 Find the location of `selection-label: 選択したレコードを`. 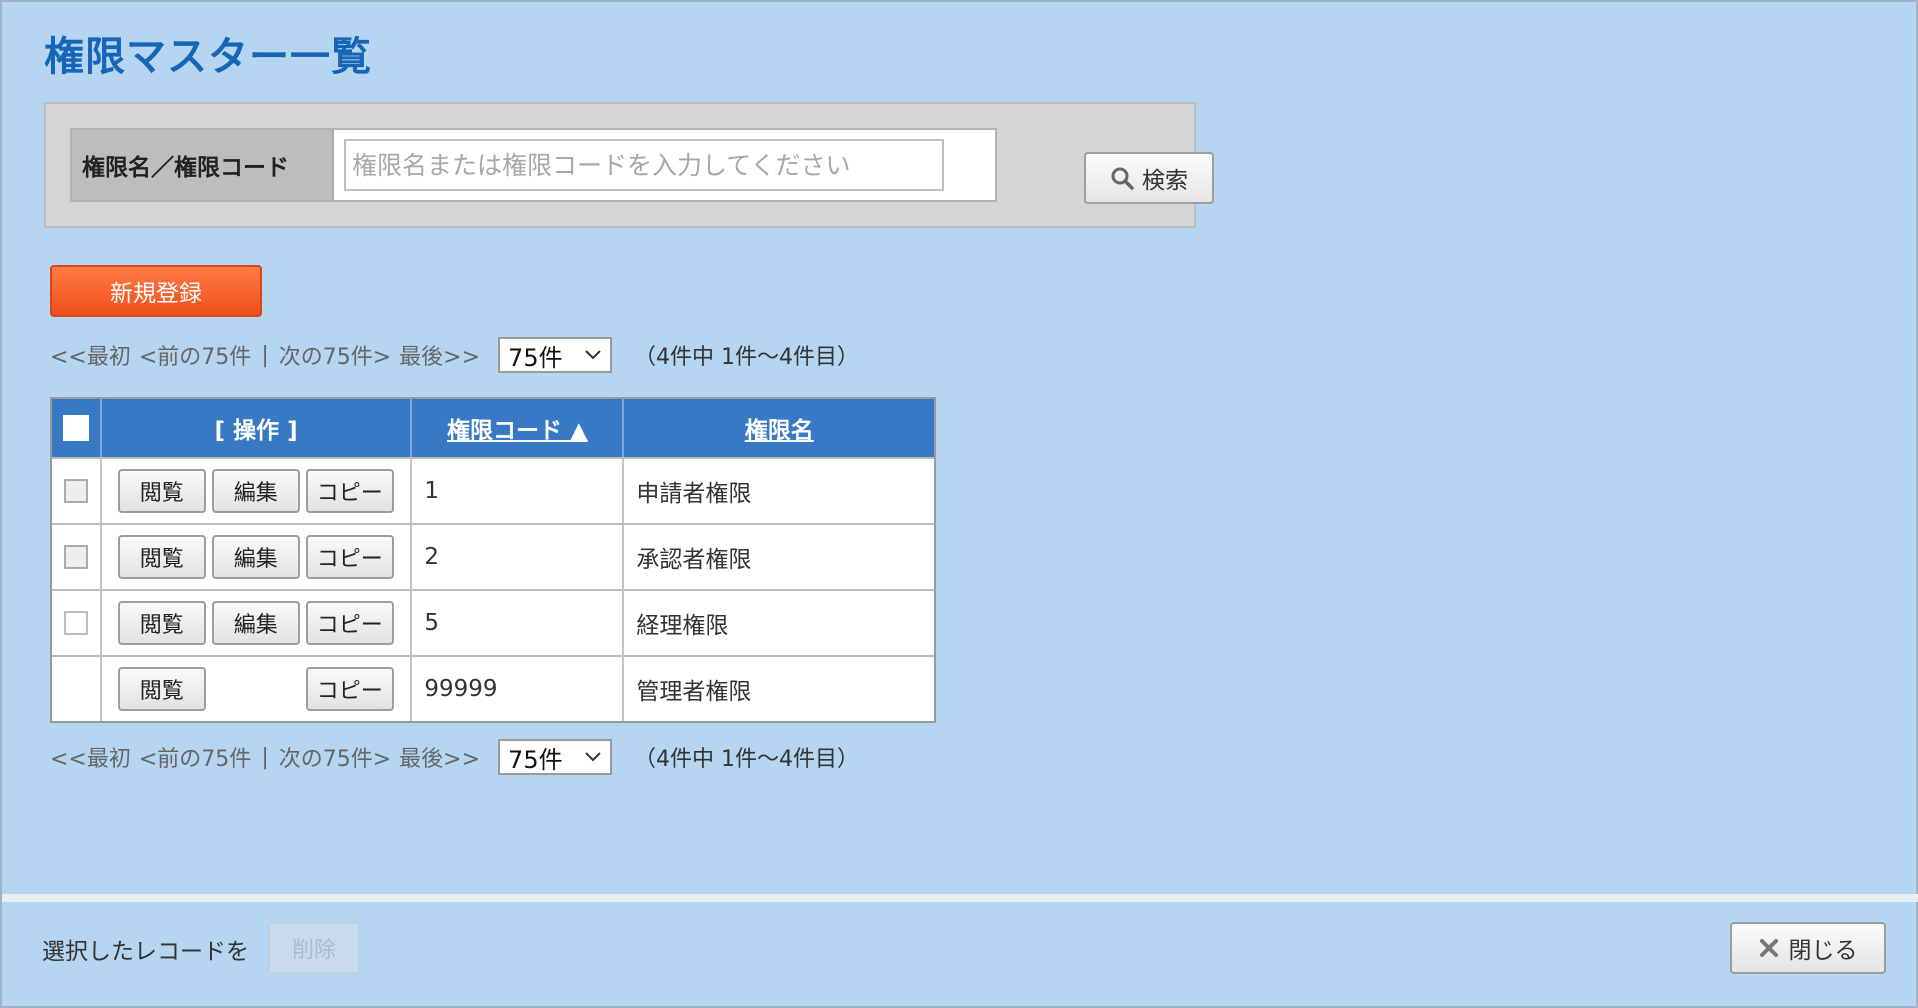

selection-label: 選択したレコードを is located at coordinates (145, 952).